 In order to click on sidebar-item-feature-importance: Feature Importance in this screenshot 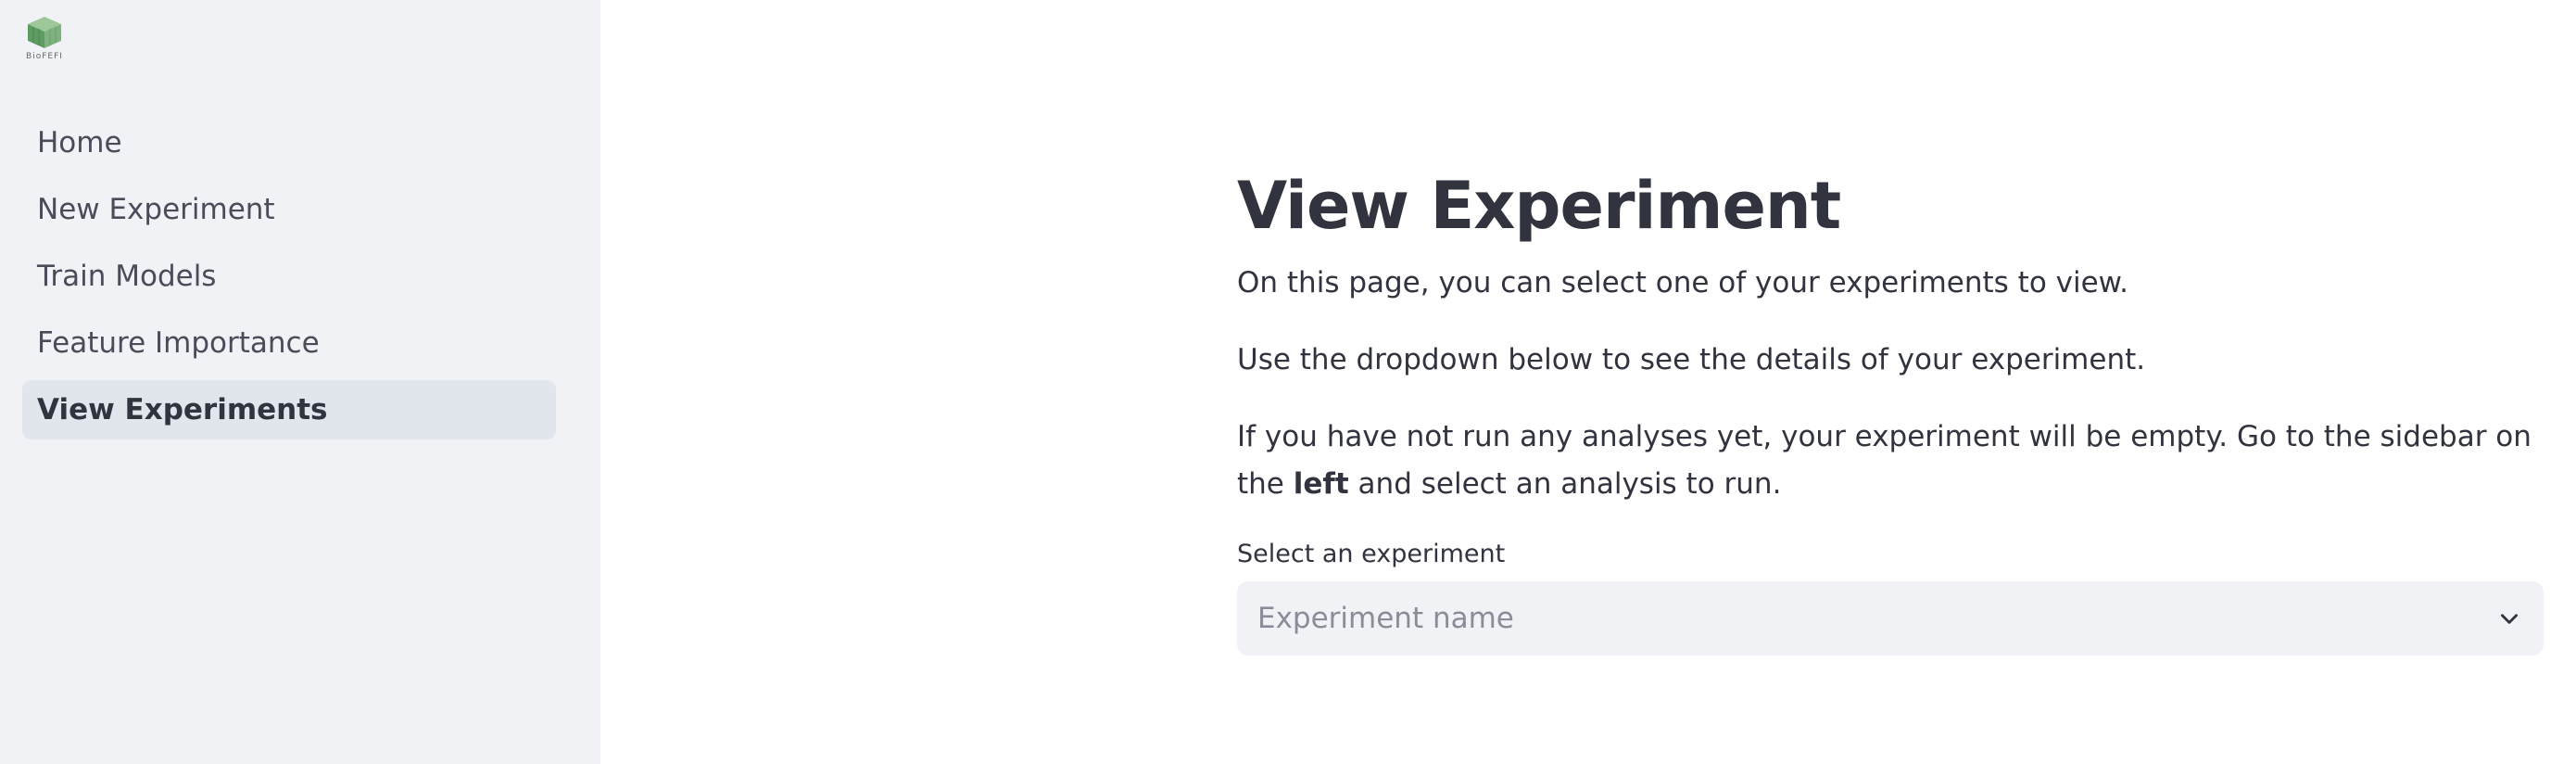, I will do `click(289, 343)`.